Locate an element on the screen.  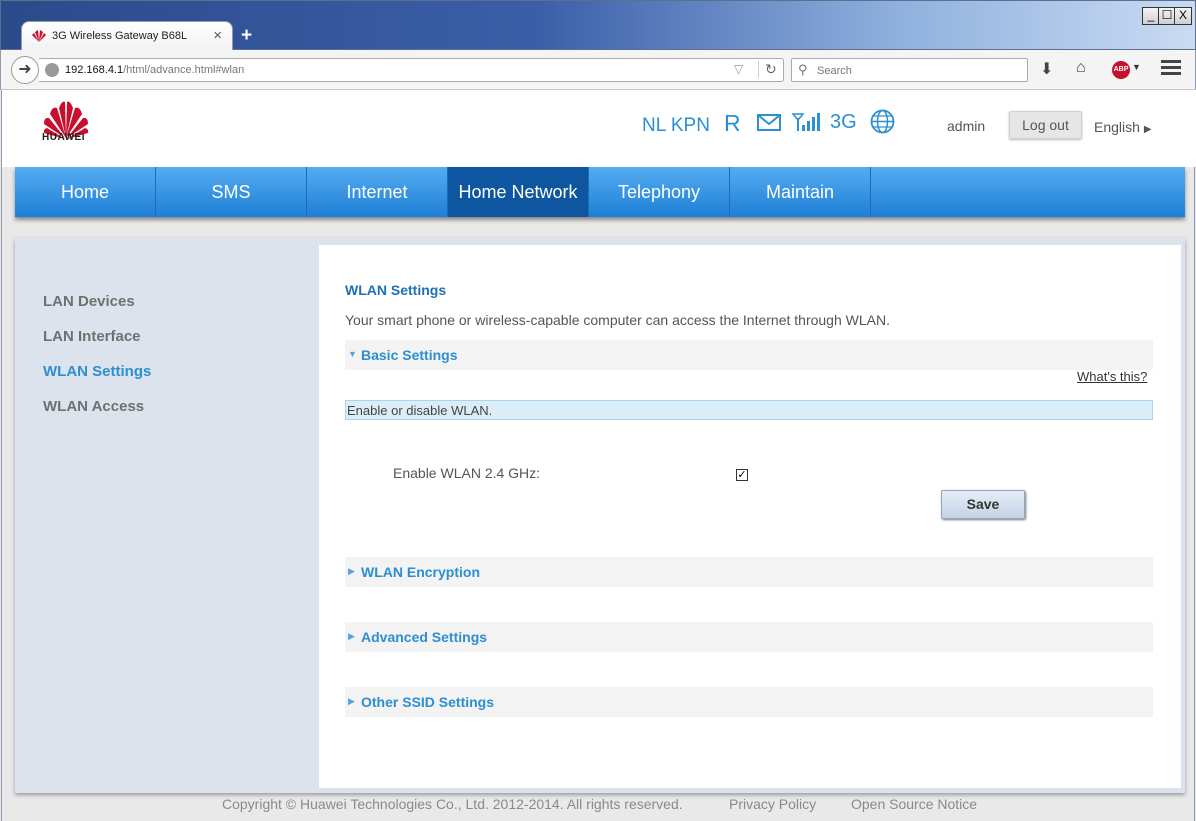
chevron-down-icon: ▼ is located at coordinates (352, 354).